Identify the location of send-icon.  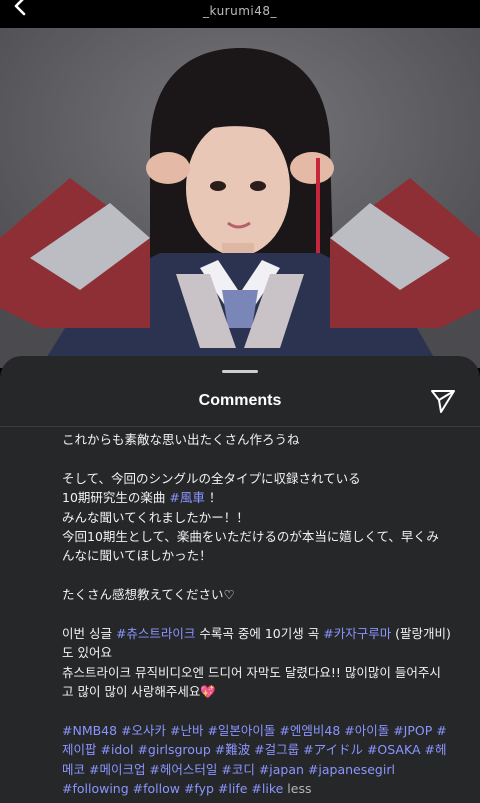
(443, 401).